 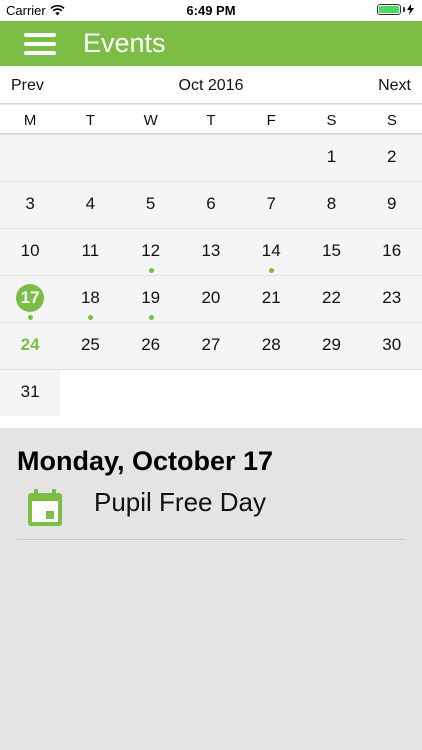 I want to click on calendar-day-29: 29, so click(x=331, y=346).